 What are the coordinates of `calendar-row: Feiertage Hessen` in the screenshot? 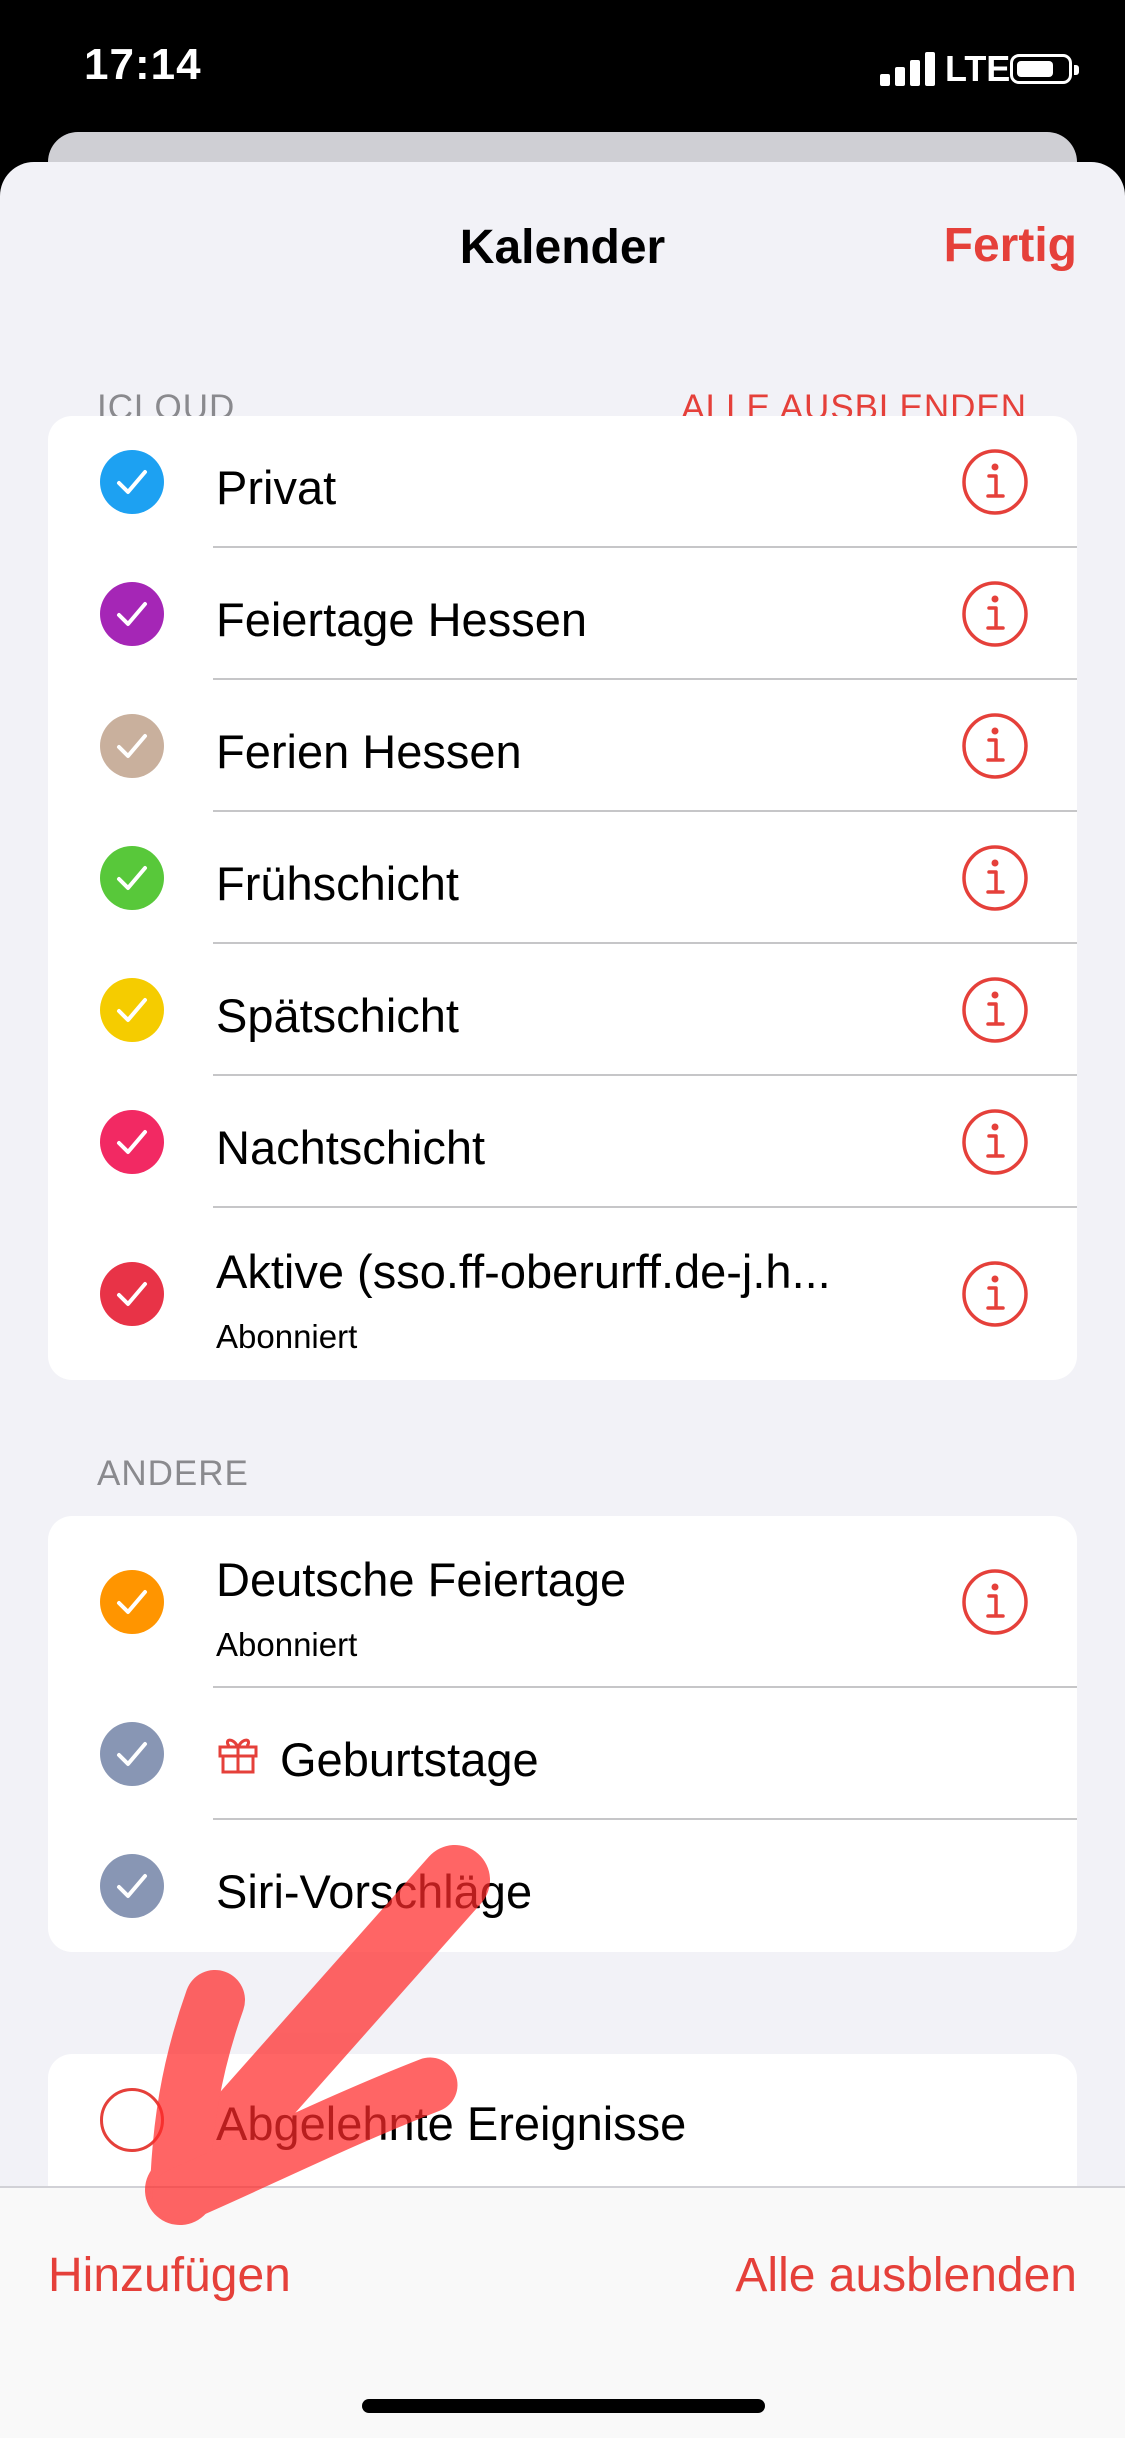 It's located at (562, 614).